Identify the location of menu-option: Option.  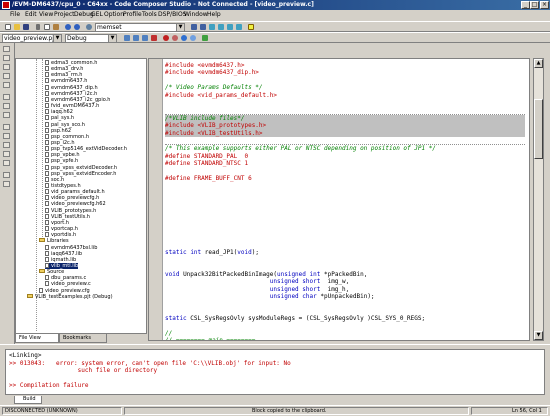
(114, 14).